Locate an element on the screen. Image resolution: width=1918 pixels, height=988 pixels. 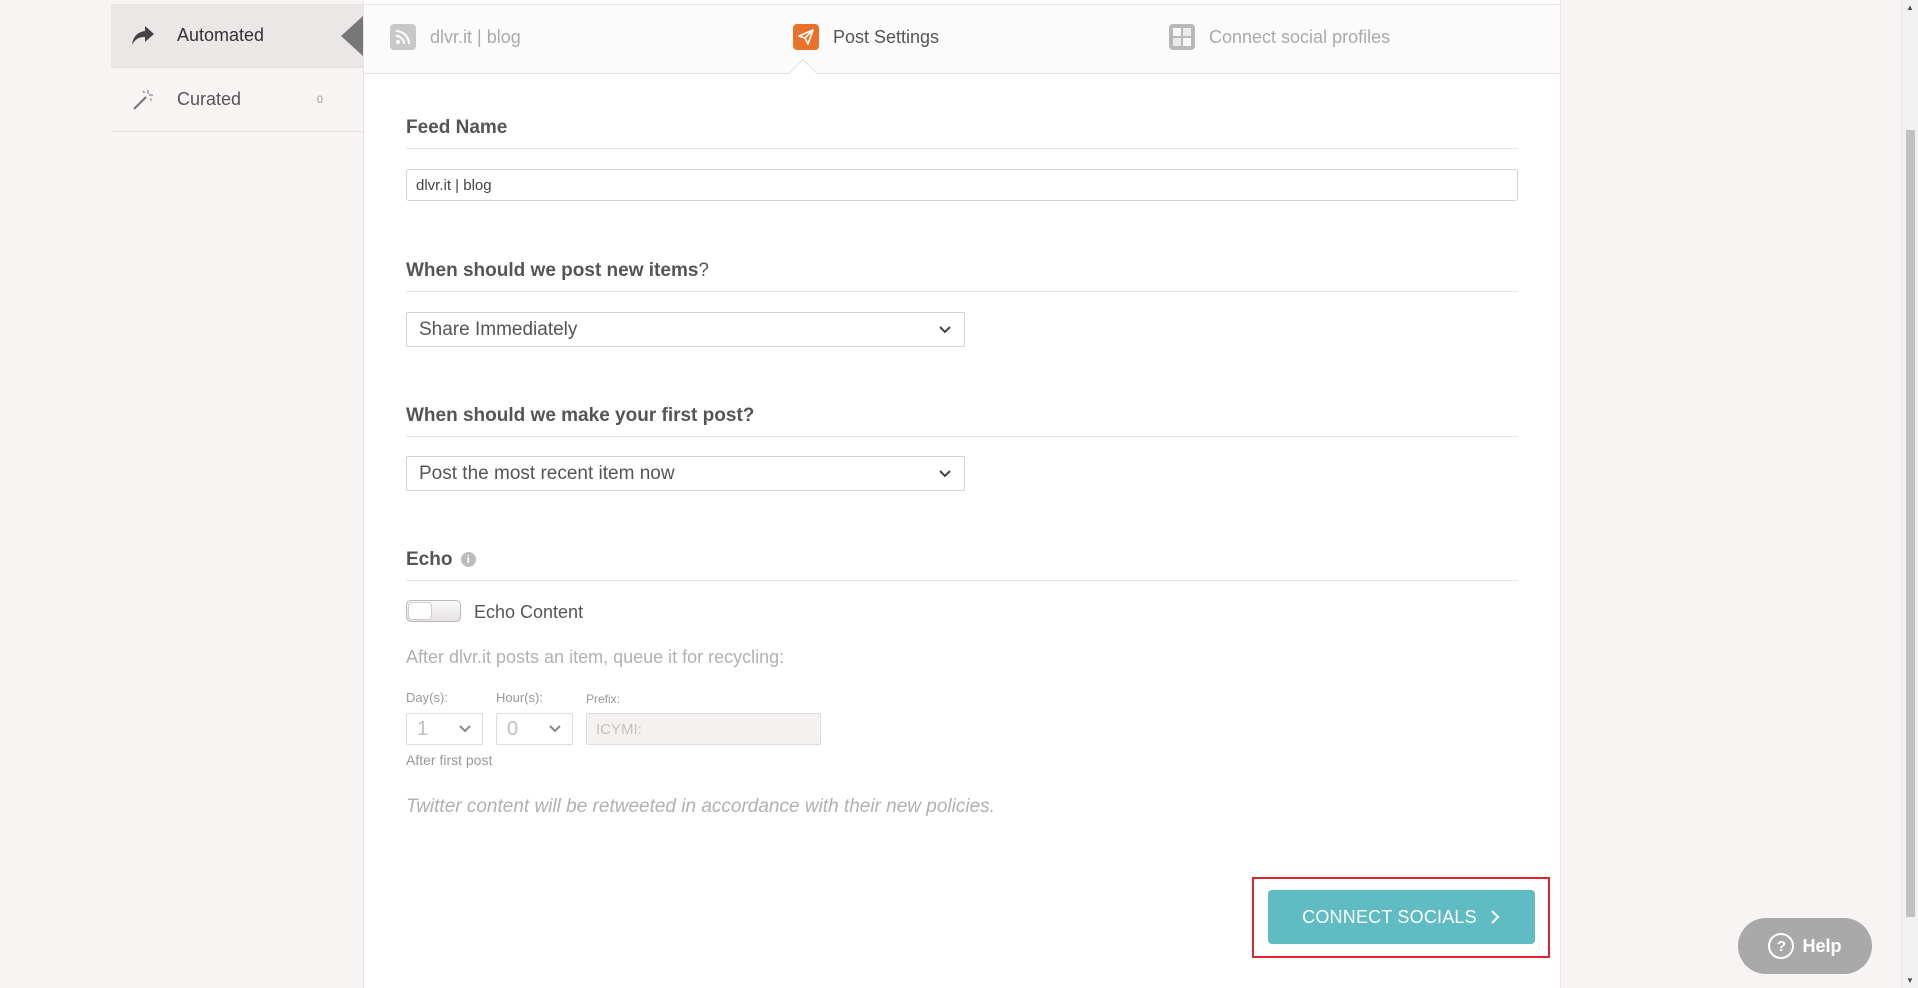
question-icon: ? is located at coordinates (1781, 946).